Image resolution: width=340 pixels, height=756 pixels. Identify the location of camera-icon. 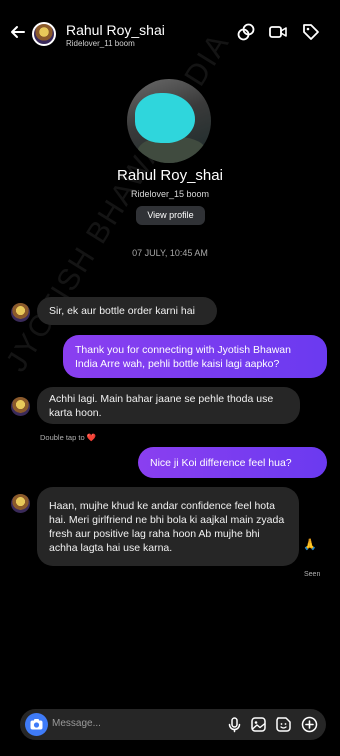
(36, 724).